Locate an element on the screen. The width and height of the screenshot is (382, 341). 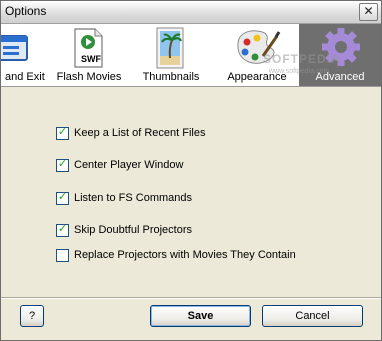
save-exit-icon is located at coordinates (14, 48).